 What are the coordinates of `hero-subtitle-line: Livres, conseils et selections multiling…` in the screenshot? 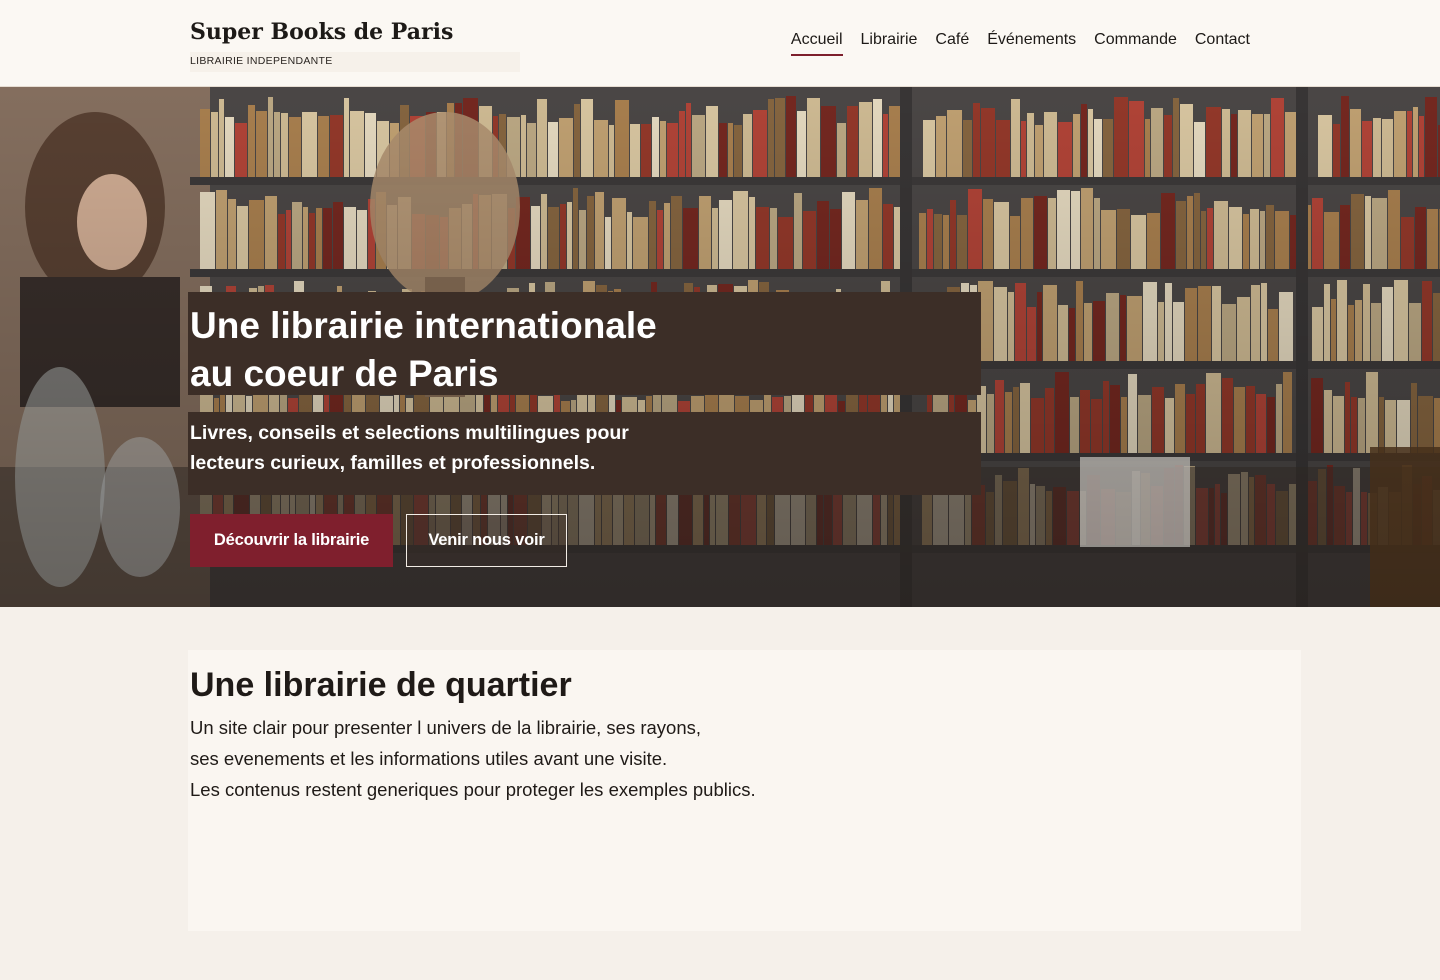 It's located at (409, 433).